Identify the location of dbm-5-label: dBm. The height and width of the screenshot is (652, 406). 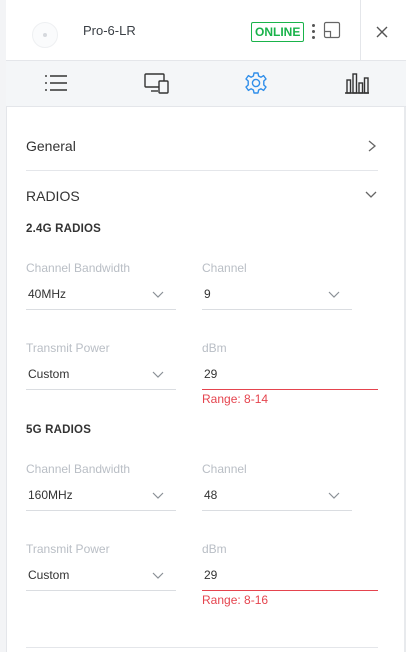
(214, 549).